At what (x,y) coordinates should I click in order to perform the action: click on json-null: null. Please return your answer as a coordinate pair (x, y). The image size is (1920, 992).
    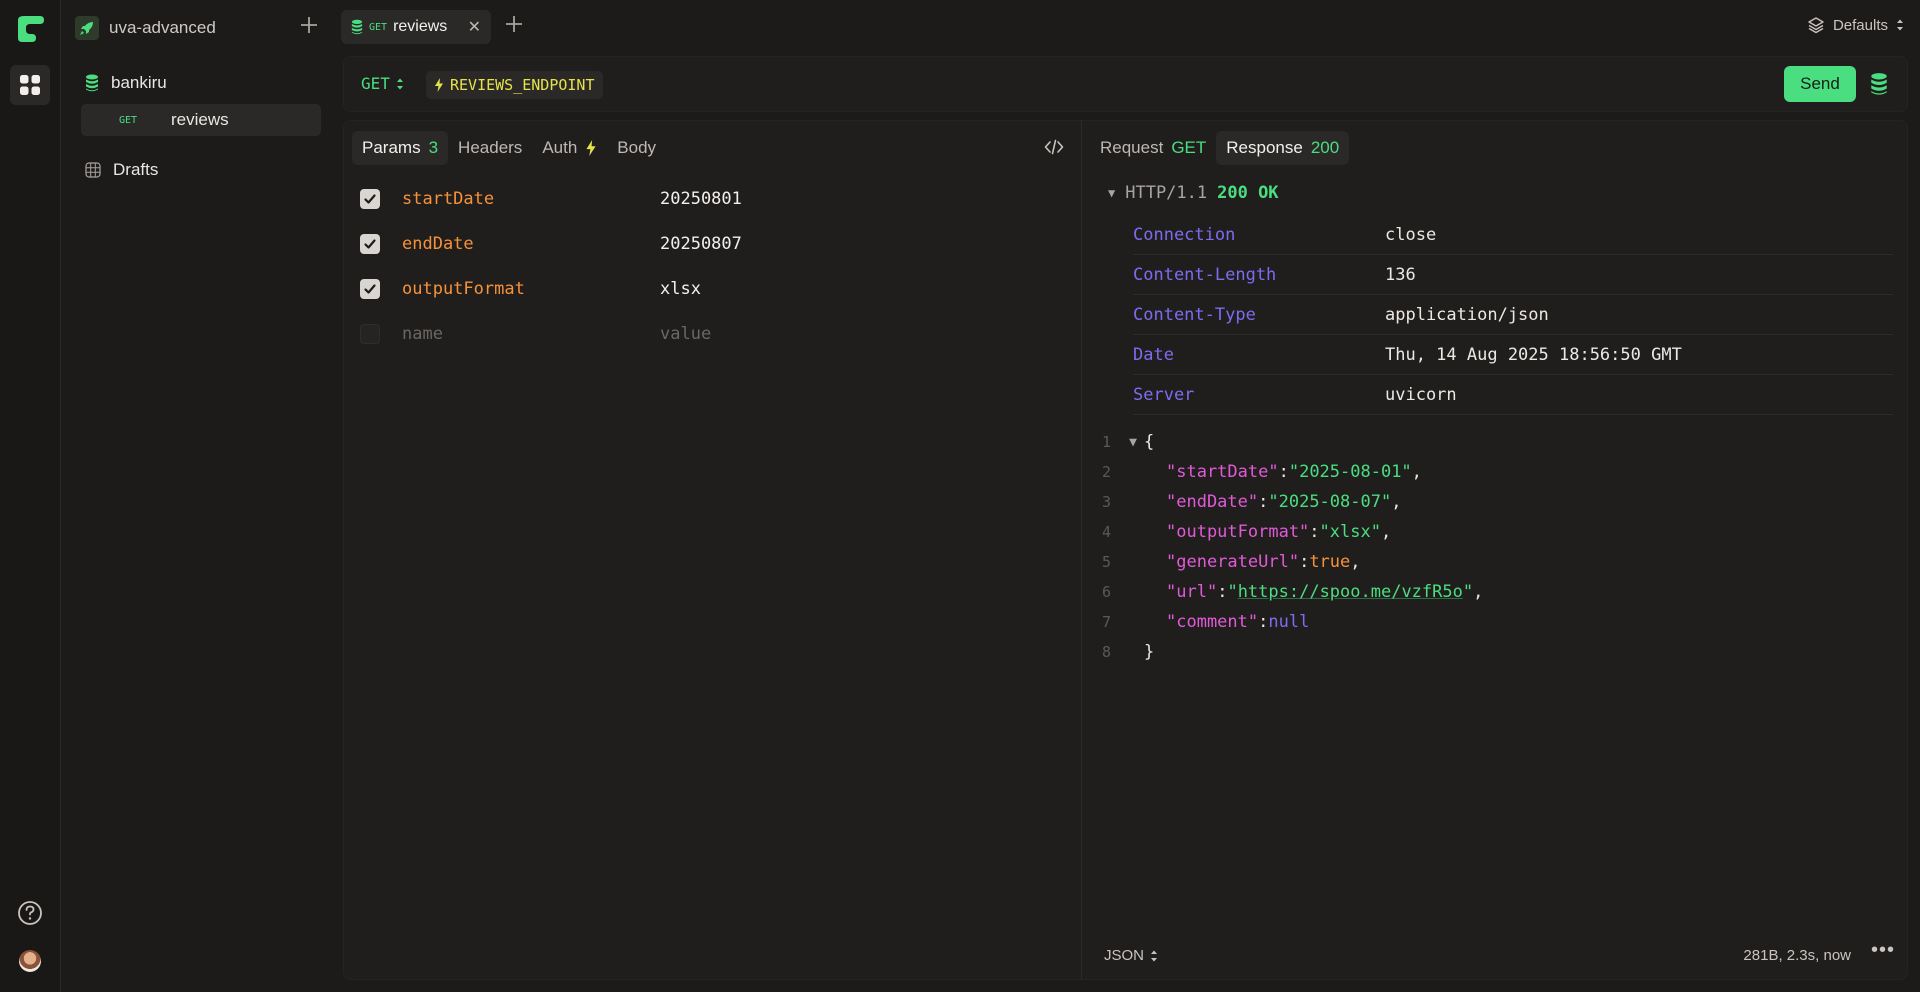
    Looking at the image, I should click on (1289, 622).